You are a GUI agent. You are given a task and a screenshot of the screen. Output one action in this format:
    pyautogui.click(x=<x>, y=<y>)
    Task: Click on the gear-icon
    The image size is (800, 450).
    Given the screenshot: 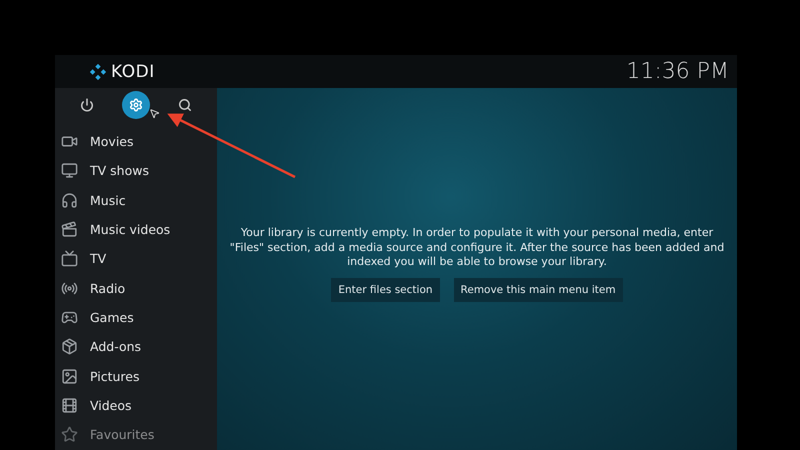 What is the action you would take?
    pyautogui.click(x=135, y=105)
    